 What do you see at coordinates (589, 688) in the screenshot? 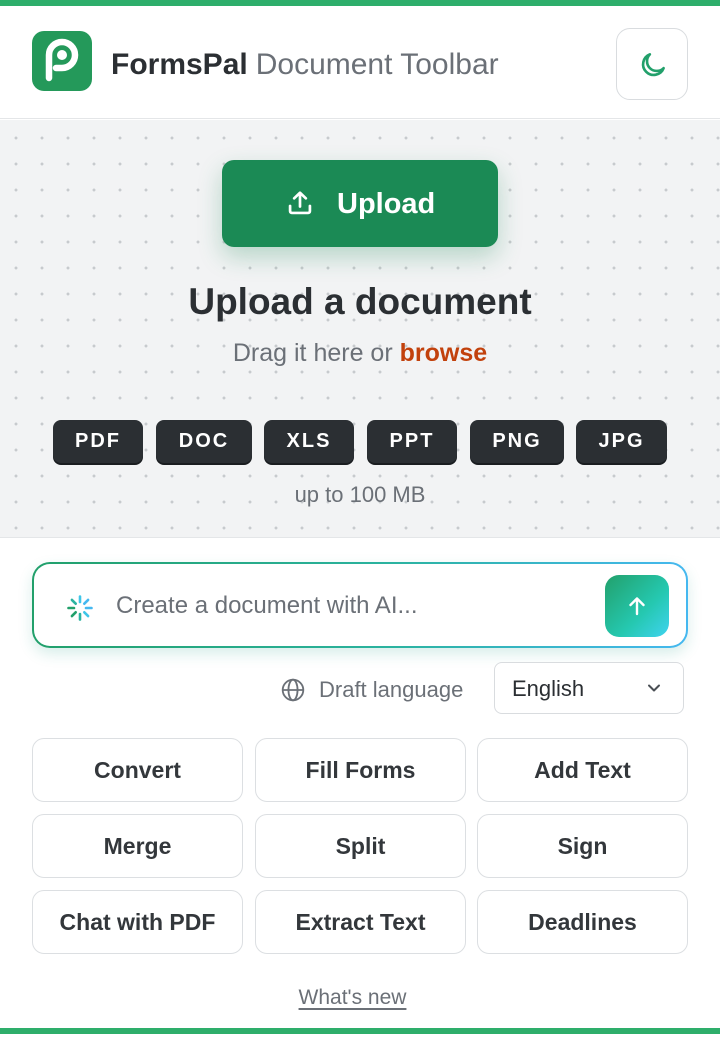
I see `language-select: English` at bounding box center [589, 688].